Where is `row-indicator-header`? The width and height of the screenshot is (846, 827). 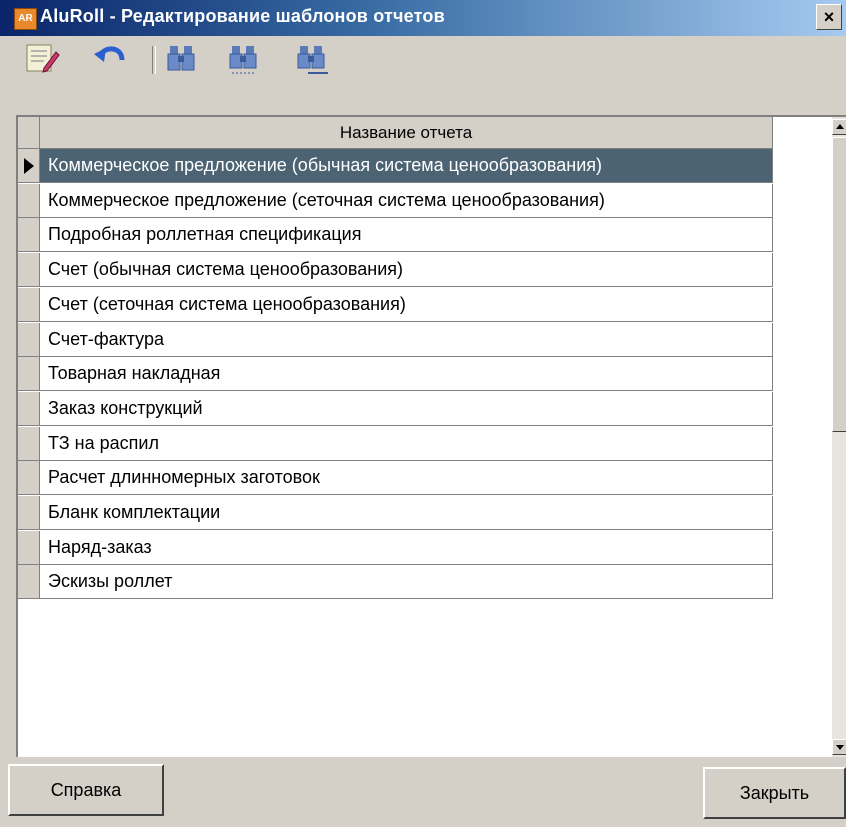
row-indicator-header is located at coordinates (29, 133).